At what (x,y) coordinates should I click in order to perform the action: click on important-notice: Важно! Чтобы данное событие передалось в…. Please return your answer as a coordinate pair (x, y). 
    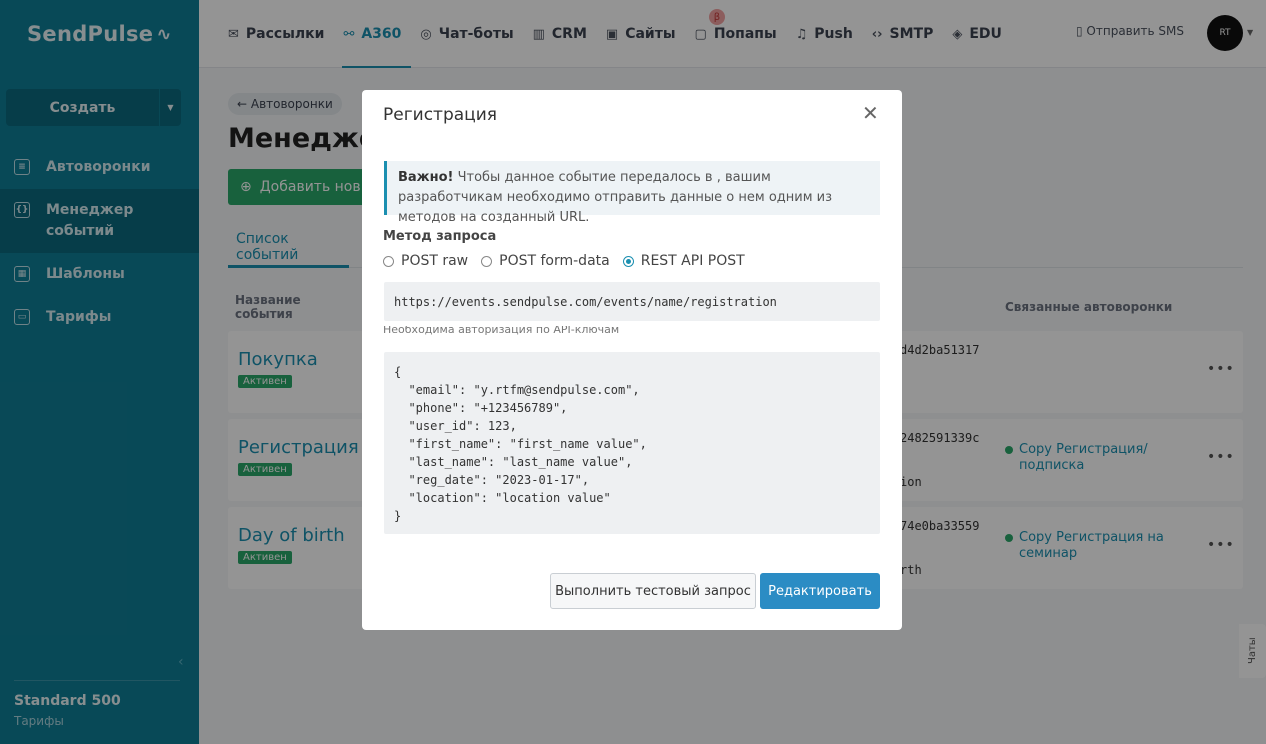
    Looking at the image, I should click on (632, 193).